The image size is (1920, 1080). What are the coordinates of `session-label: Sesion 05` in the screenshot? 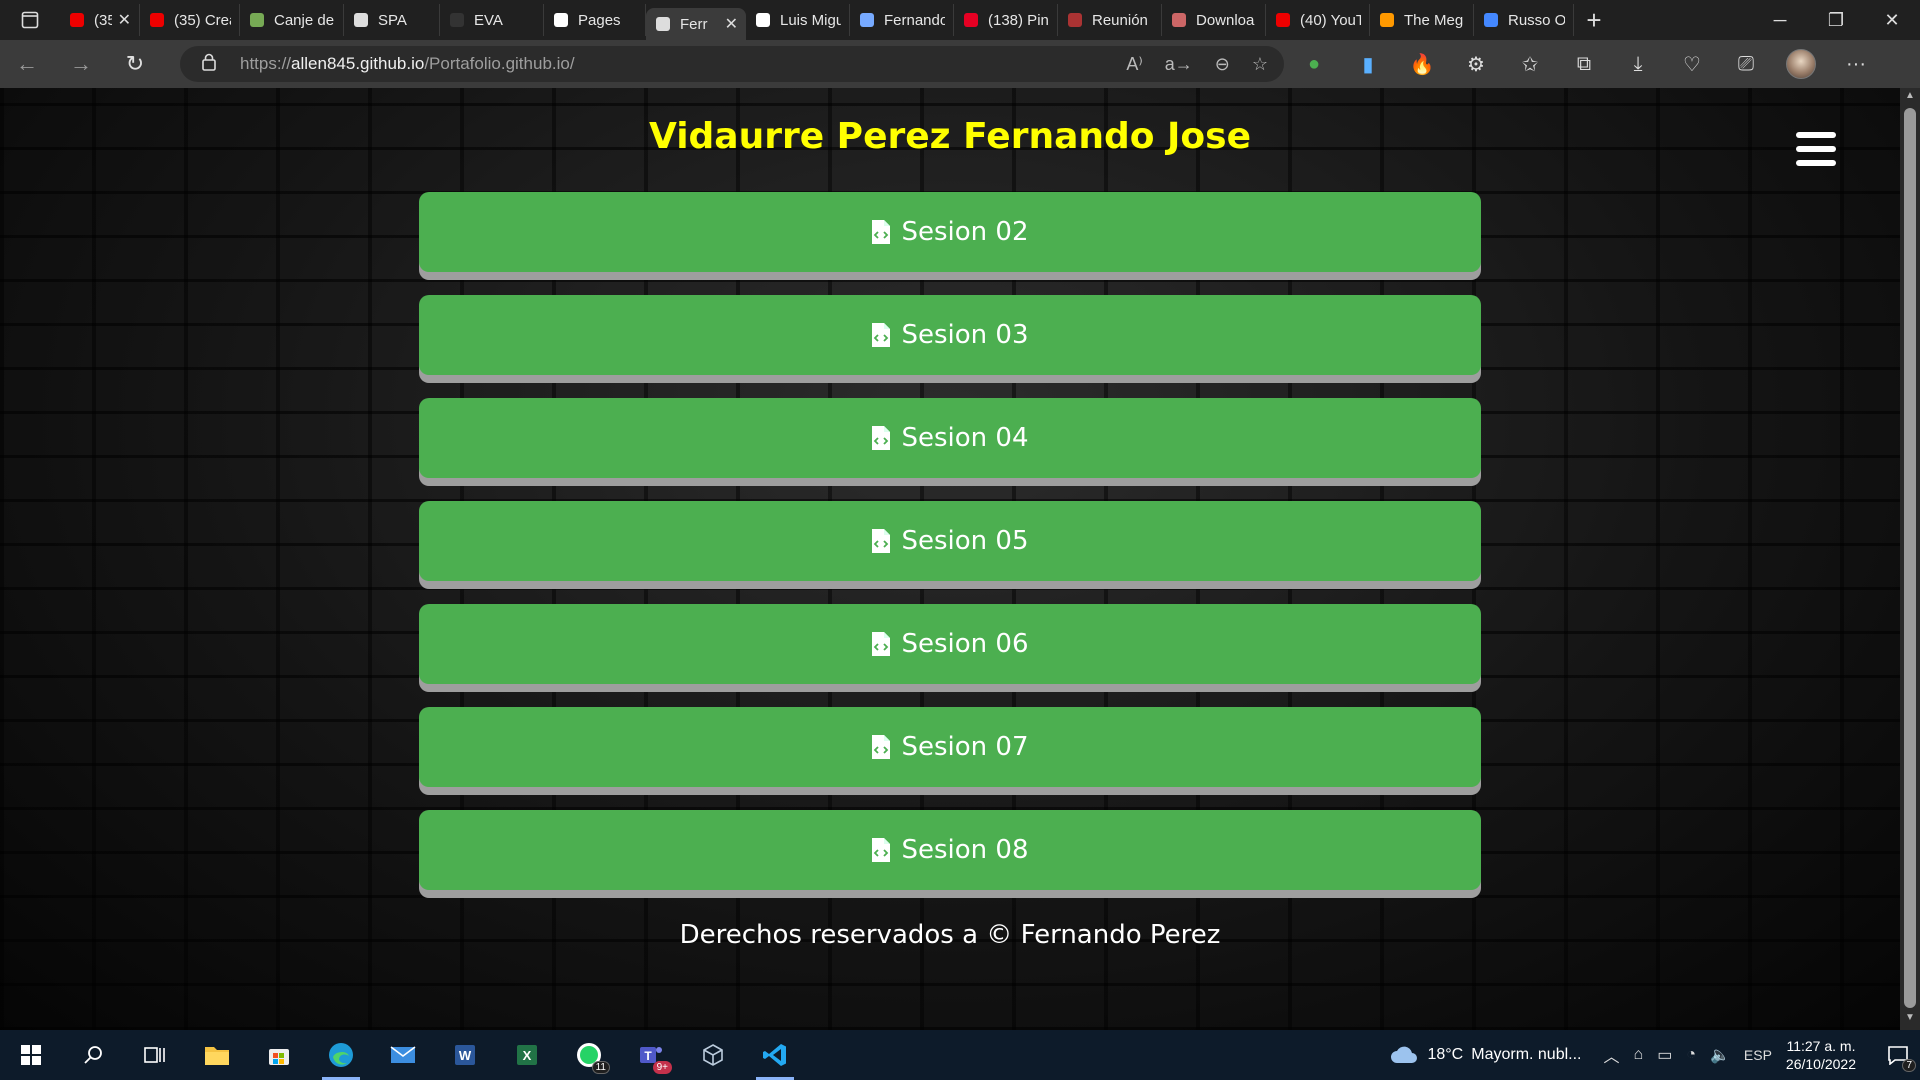 It's located at (965, 541).